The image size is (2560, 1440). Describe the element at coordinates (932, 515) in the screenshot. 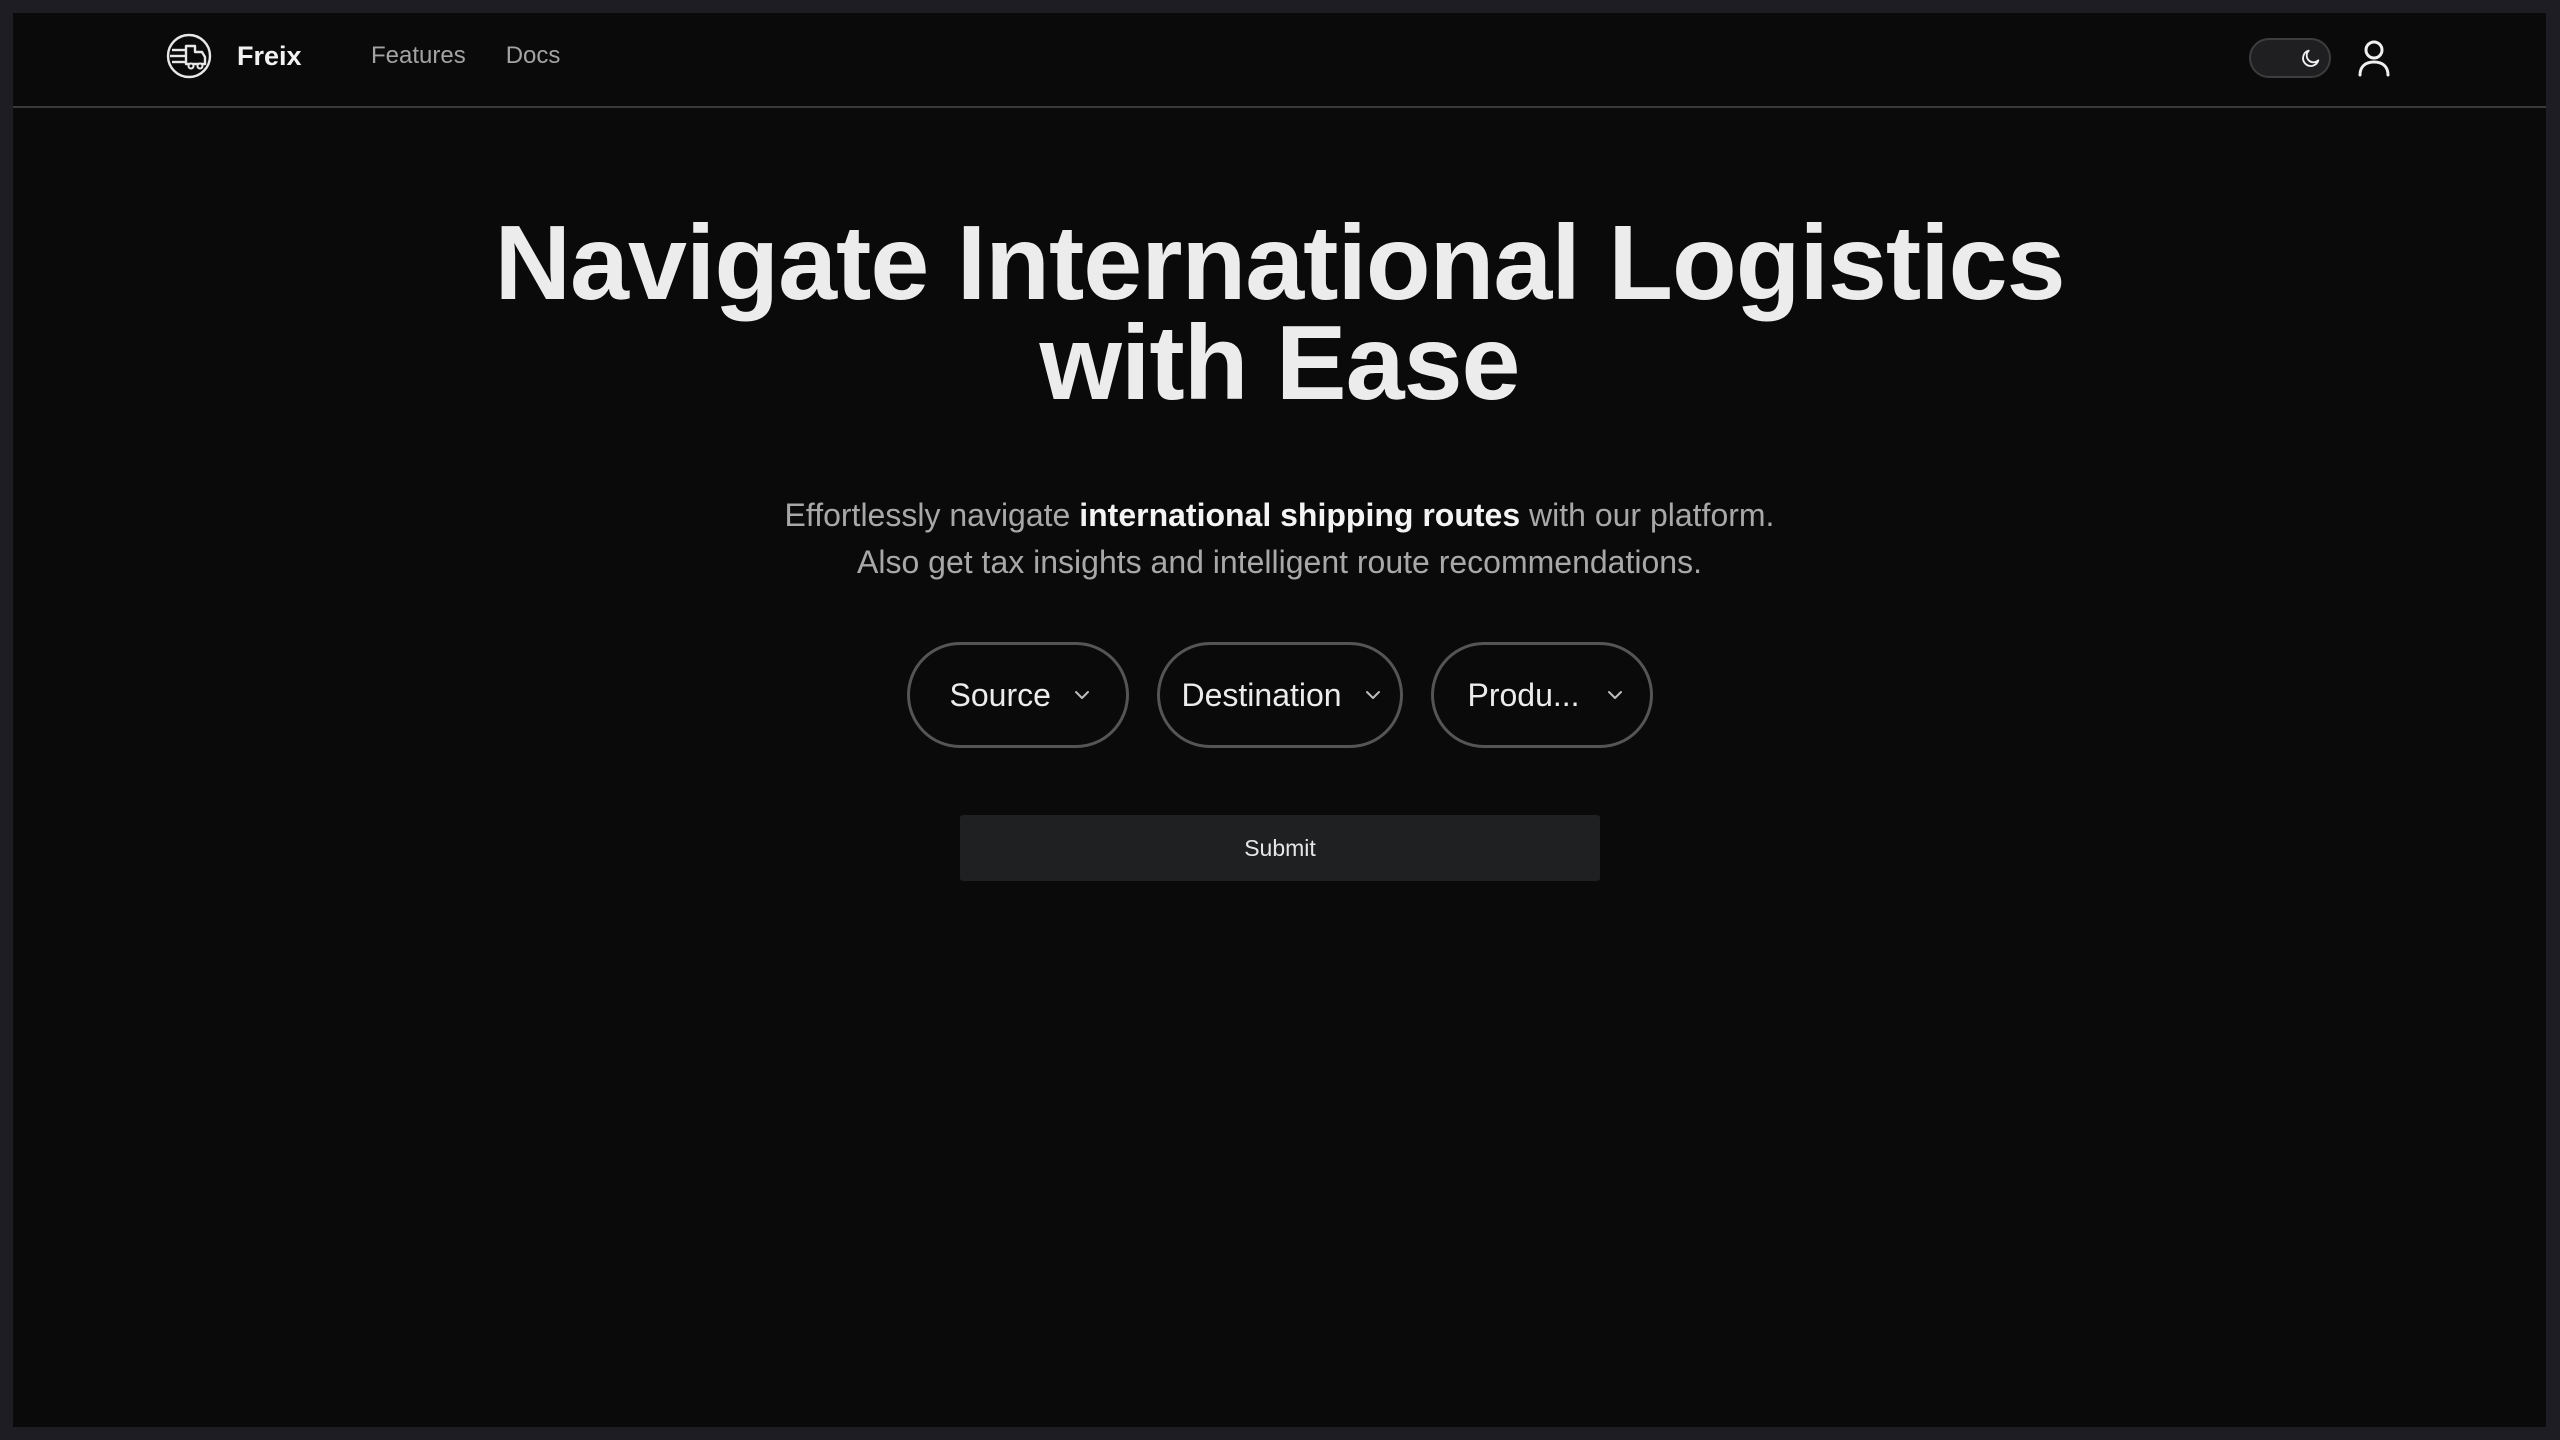

I see `subtitle-text: Effortlessly navigate` at that location.